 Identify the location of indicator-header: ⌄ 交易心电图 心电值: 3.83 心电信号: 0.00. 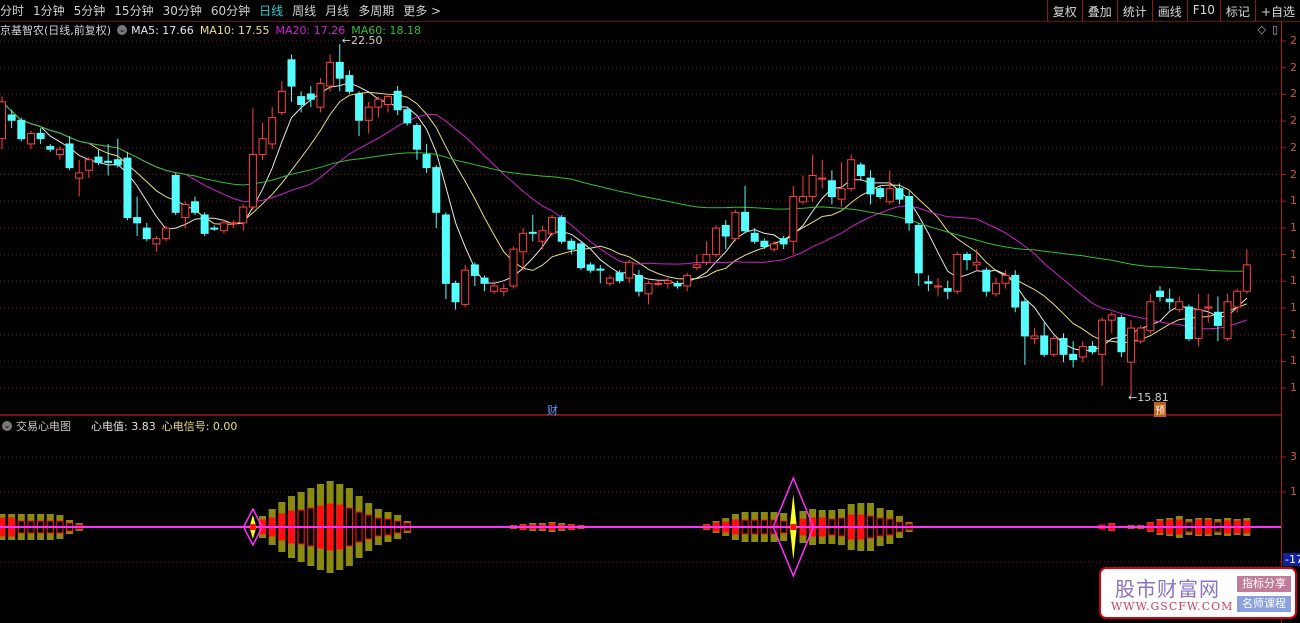
(118, 426).